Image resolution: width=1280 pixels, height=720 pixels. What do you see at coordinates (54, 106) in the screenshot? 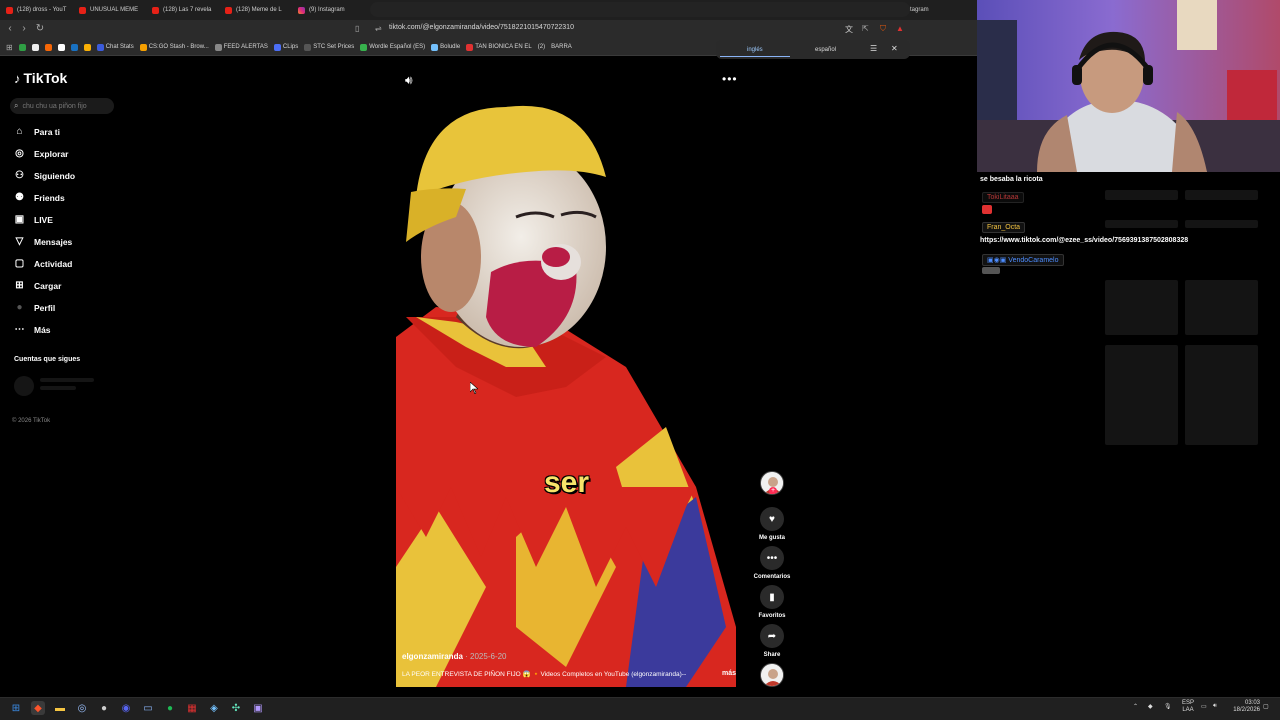
I see `search-placeholder: chu chu ua piñon fijo` at bounding box center [54, 106].